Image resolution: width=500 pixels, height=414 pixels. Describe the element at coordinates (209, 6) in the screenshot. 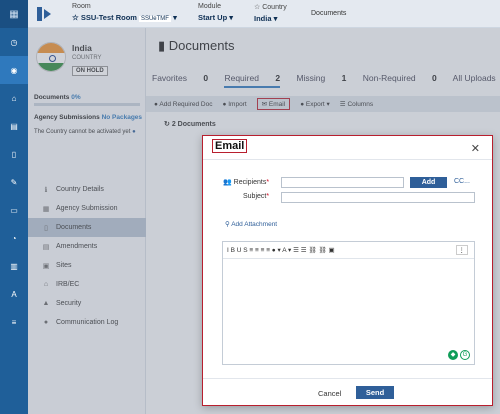

I see `module-label: Module` at that location.